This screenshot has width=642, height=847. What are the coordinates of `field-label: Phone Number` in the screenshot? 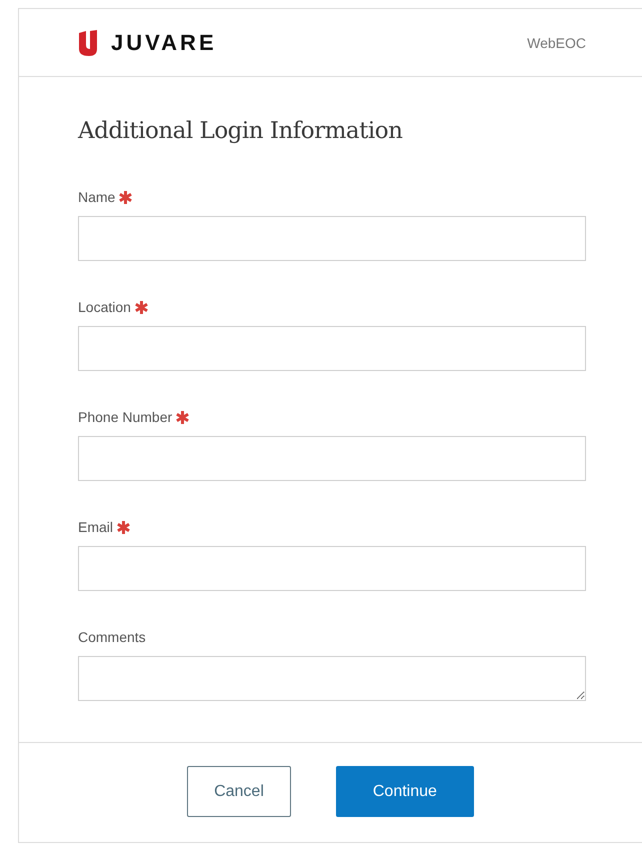 It's located at (125, 417).